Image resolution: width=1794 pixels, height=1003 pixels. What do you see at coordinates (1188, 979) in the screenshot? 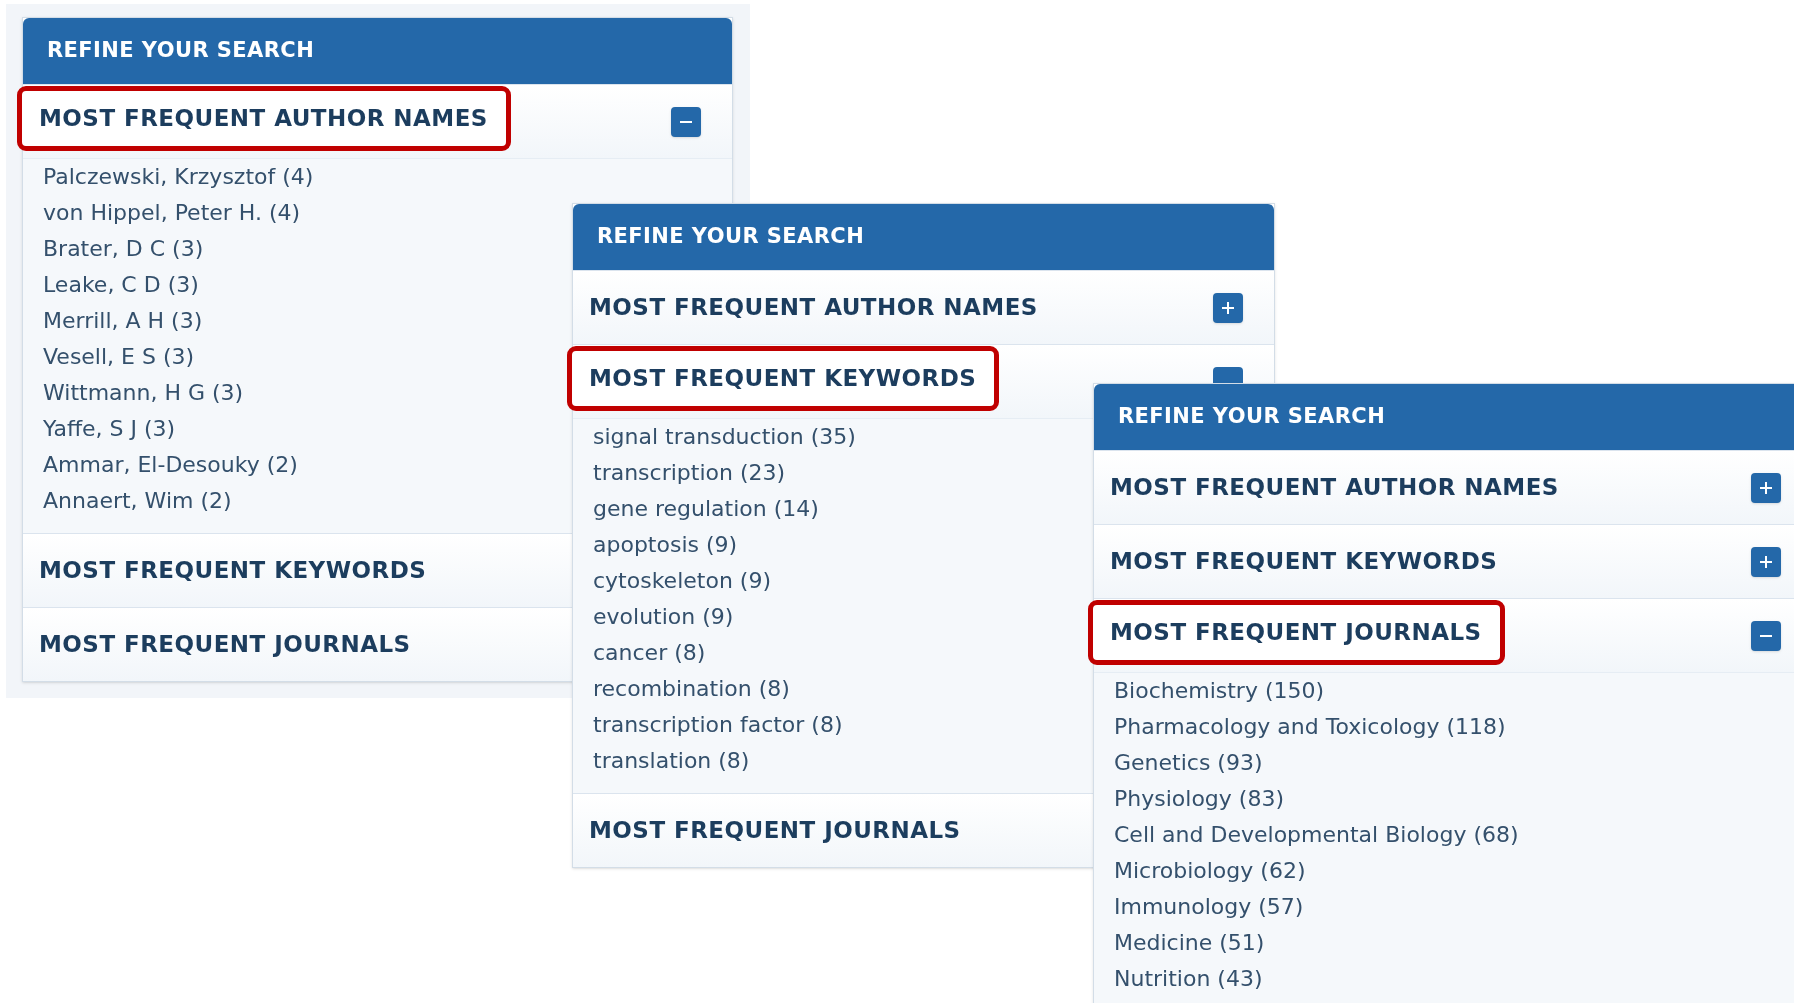
I see `facet-link: Nutrition (43)` at bounding box center [1188, 979].